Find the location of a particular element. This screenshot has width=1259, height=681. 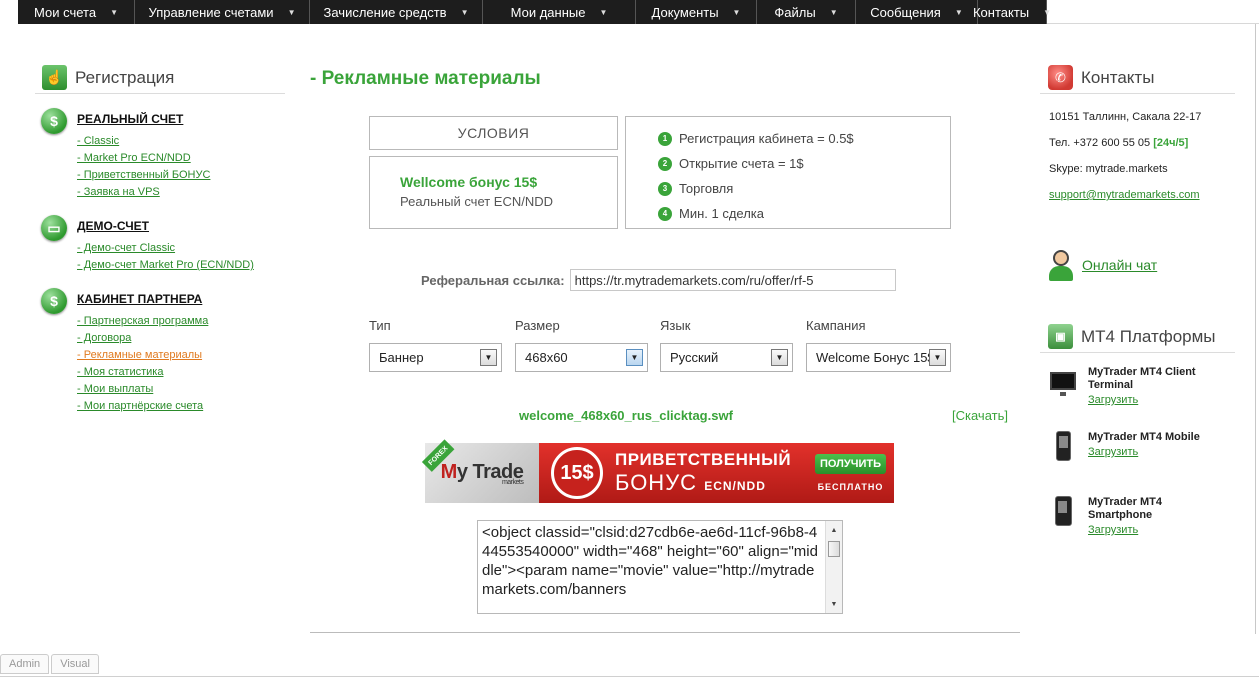

step-item: 3 Торговля is located at coordinates (804, 188).